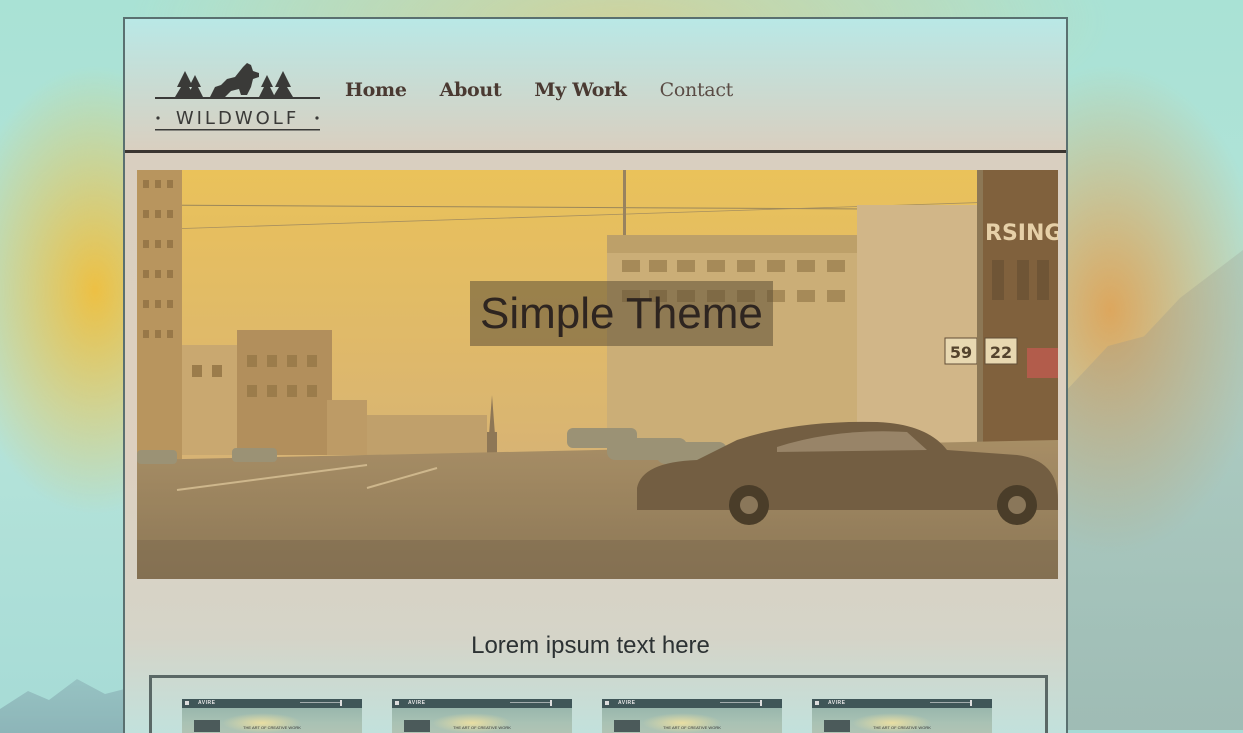 The height and width of the screenshot is (733, 1243). What do you see at coordinates (471, 90) in the screenshot?
I see `nav-about: About` at bounding box center [471, 90].